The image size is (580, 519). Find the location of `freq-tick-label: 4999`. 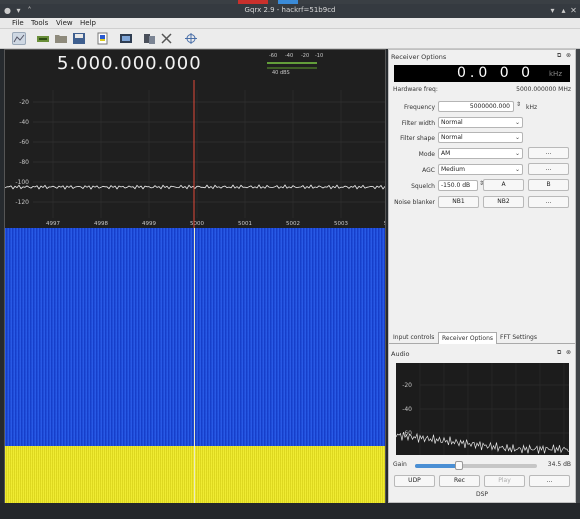

freq-tick-label: 4999 is located at coordinates (149, 224).